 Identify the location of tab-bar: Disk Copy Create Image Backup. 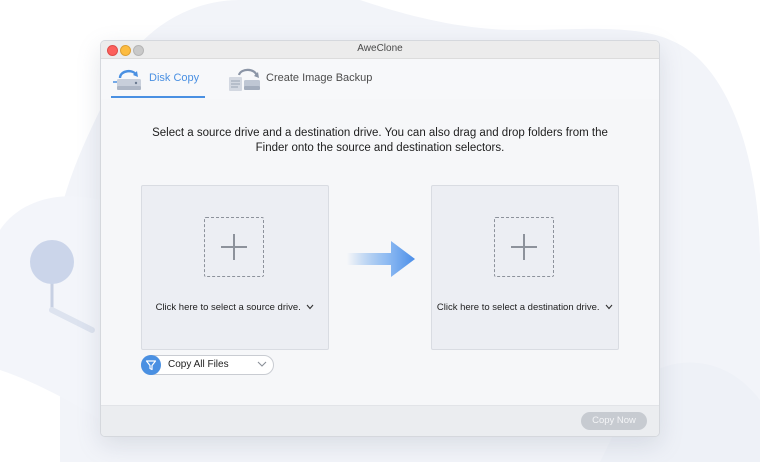
(380, 79).